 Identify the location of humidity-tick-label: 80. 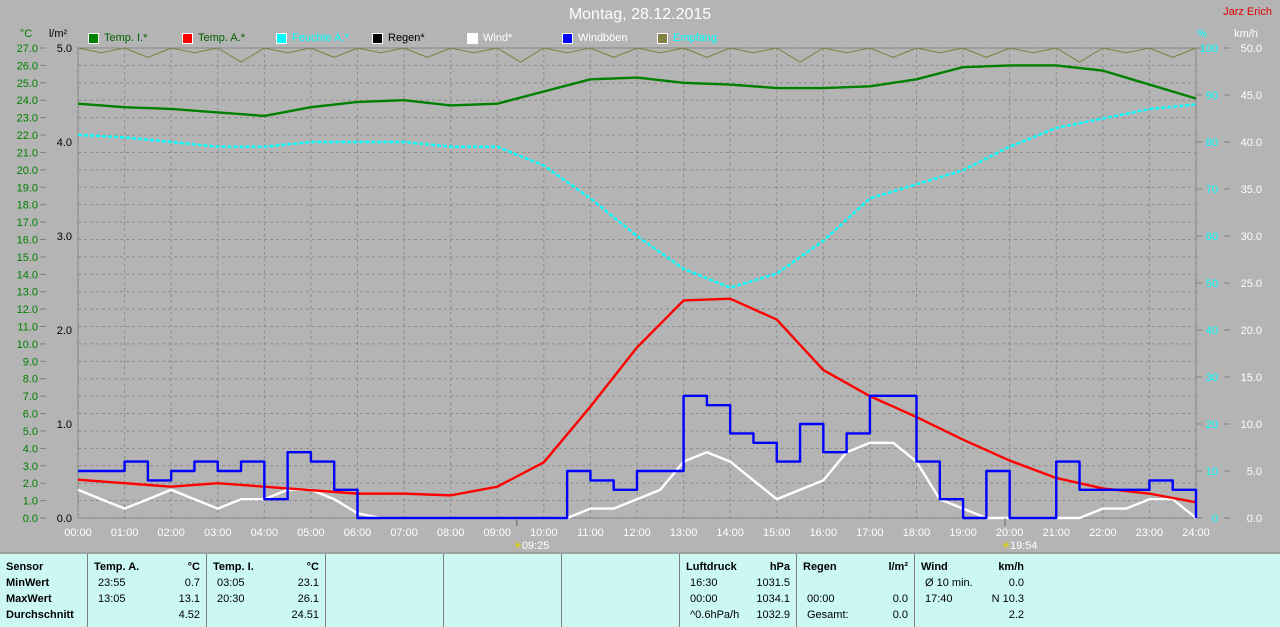
(1212, 143).